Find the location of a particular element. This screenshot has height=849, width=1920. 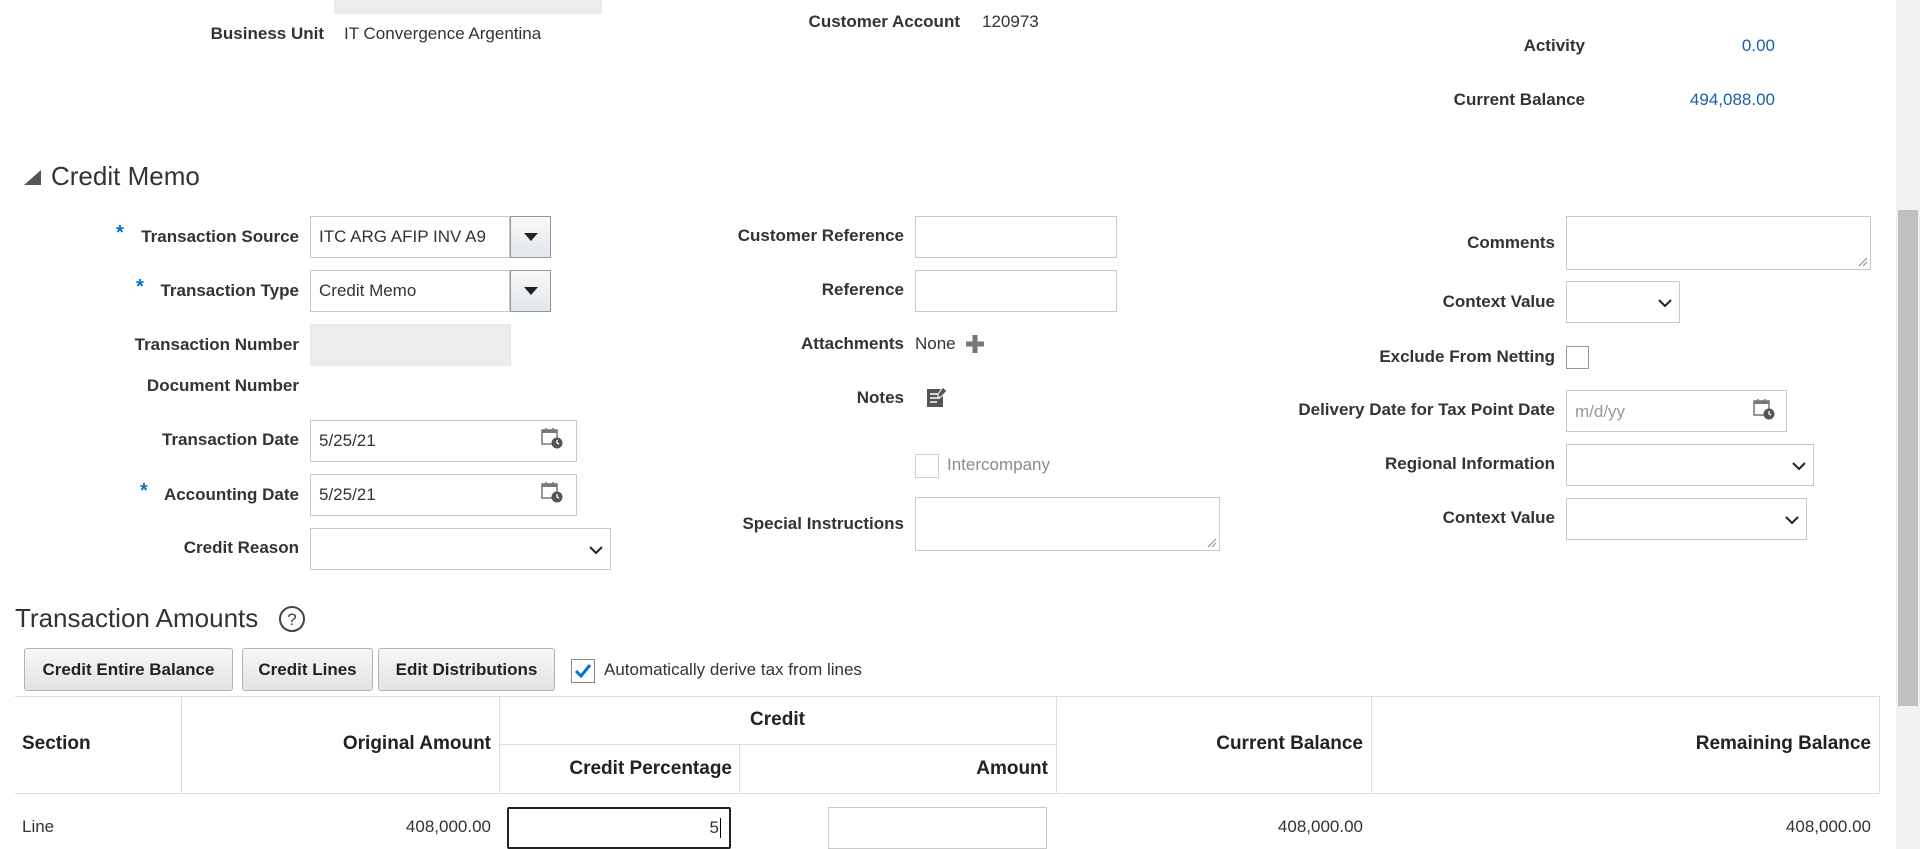

column-header-original-amount: Original Amount is located at coordinates (416, 743).